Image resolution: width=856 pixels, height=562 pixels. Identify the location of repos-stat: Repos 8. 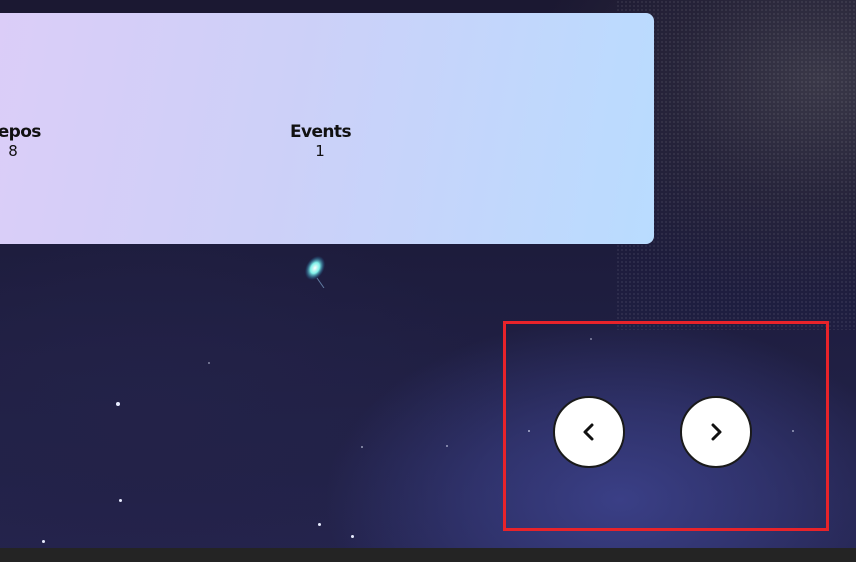
(23, 140).